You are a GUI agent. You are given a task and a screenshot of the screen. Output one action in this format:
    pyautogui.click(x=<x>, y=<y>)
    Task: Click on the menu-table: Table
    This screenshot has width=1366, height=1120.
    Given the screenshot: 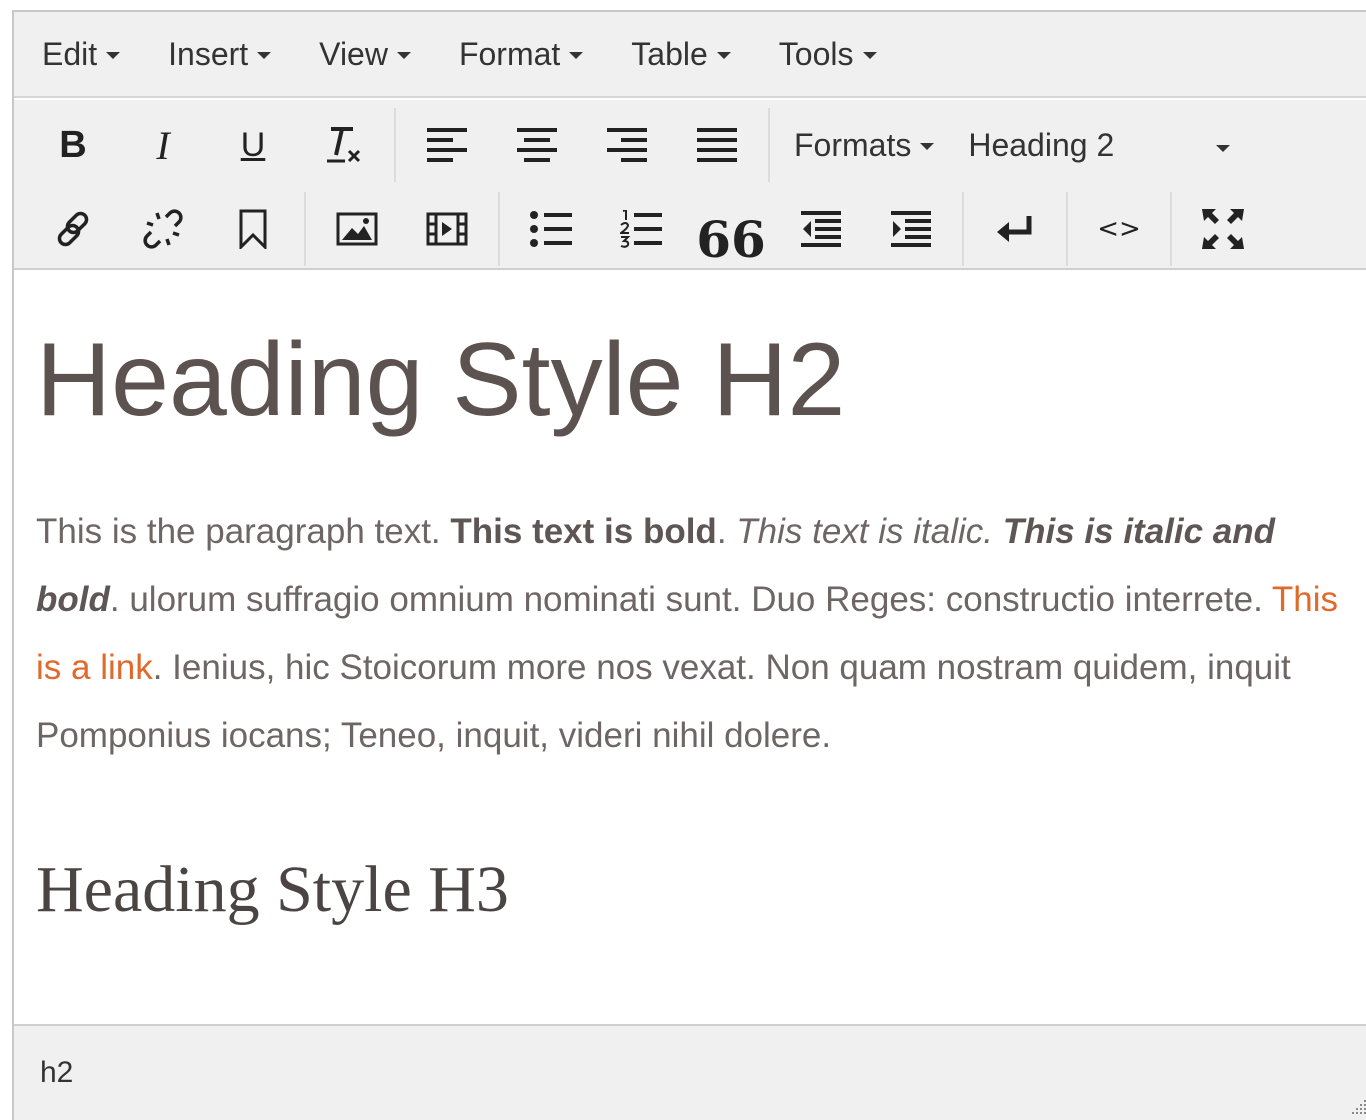 What is the action you would take?
    pyautogui.click(x=681, y=54)
    